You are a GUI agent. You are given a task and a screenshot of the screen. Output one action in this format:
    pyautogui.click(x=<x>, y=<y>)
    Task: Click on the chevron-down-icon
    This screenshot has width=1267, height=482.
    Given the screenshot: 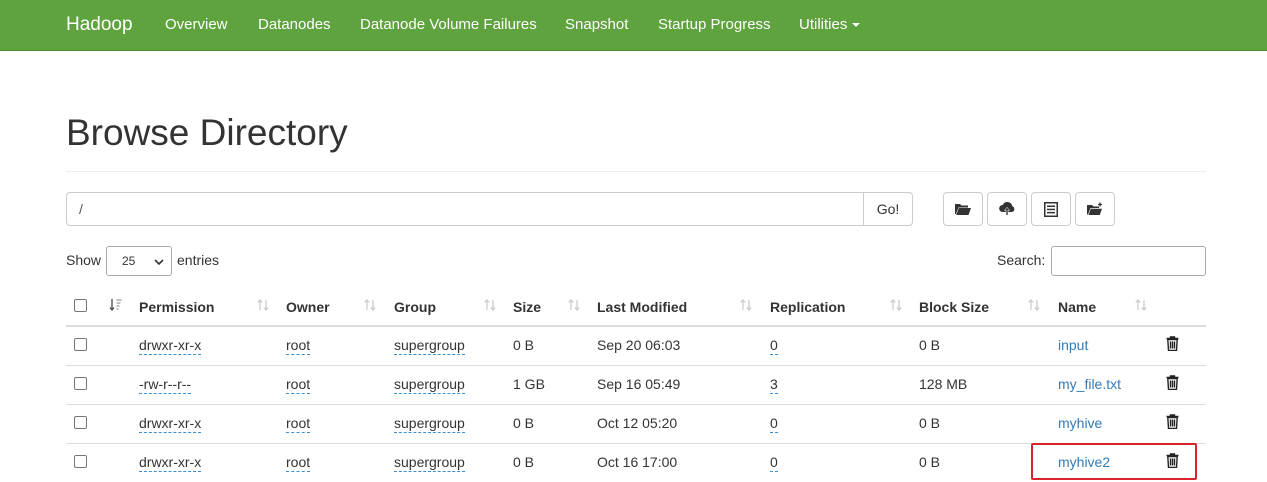 What is the action you would take?
    pyautogui.click(x=159, y=262)
    